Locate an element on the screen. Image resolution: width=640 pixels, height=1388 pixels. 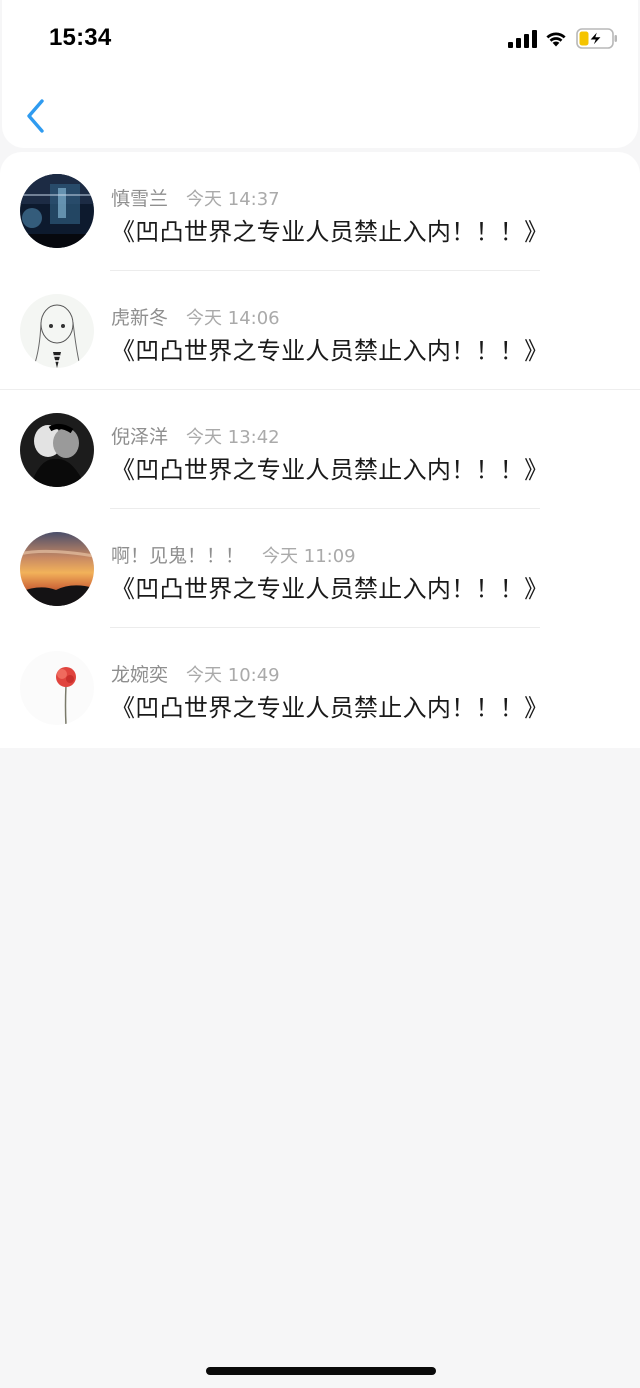
status-time: 15:34 is located at coordinates (80, 37).